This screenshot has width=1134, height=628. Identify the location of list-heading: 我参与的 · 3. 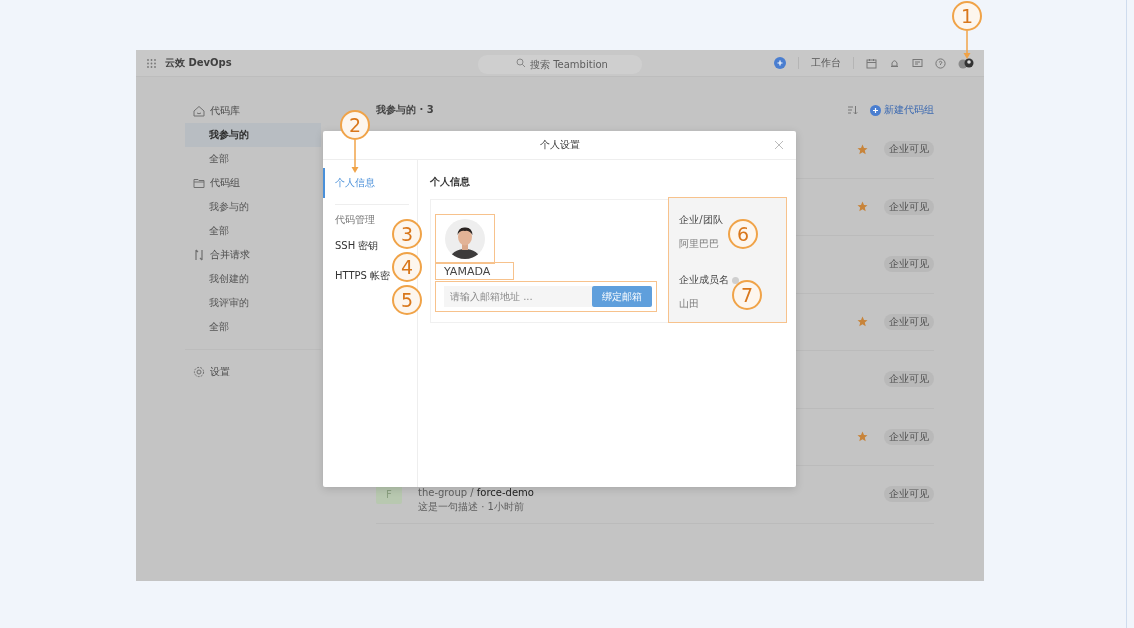
(405, 110).